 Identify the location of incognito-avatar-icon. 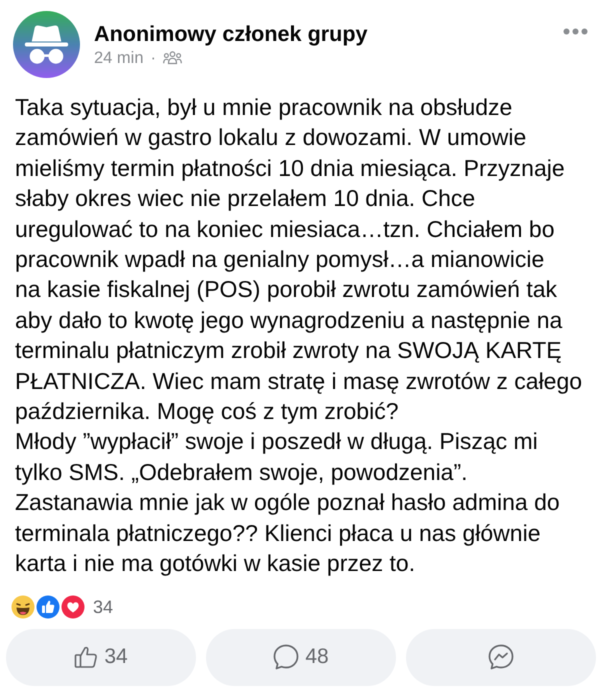
(46, 44).